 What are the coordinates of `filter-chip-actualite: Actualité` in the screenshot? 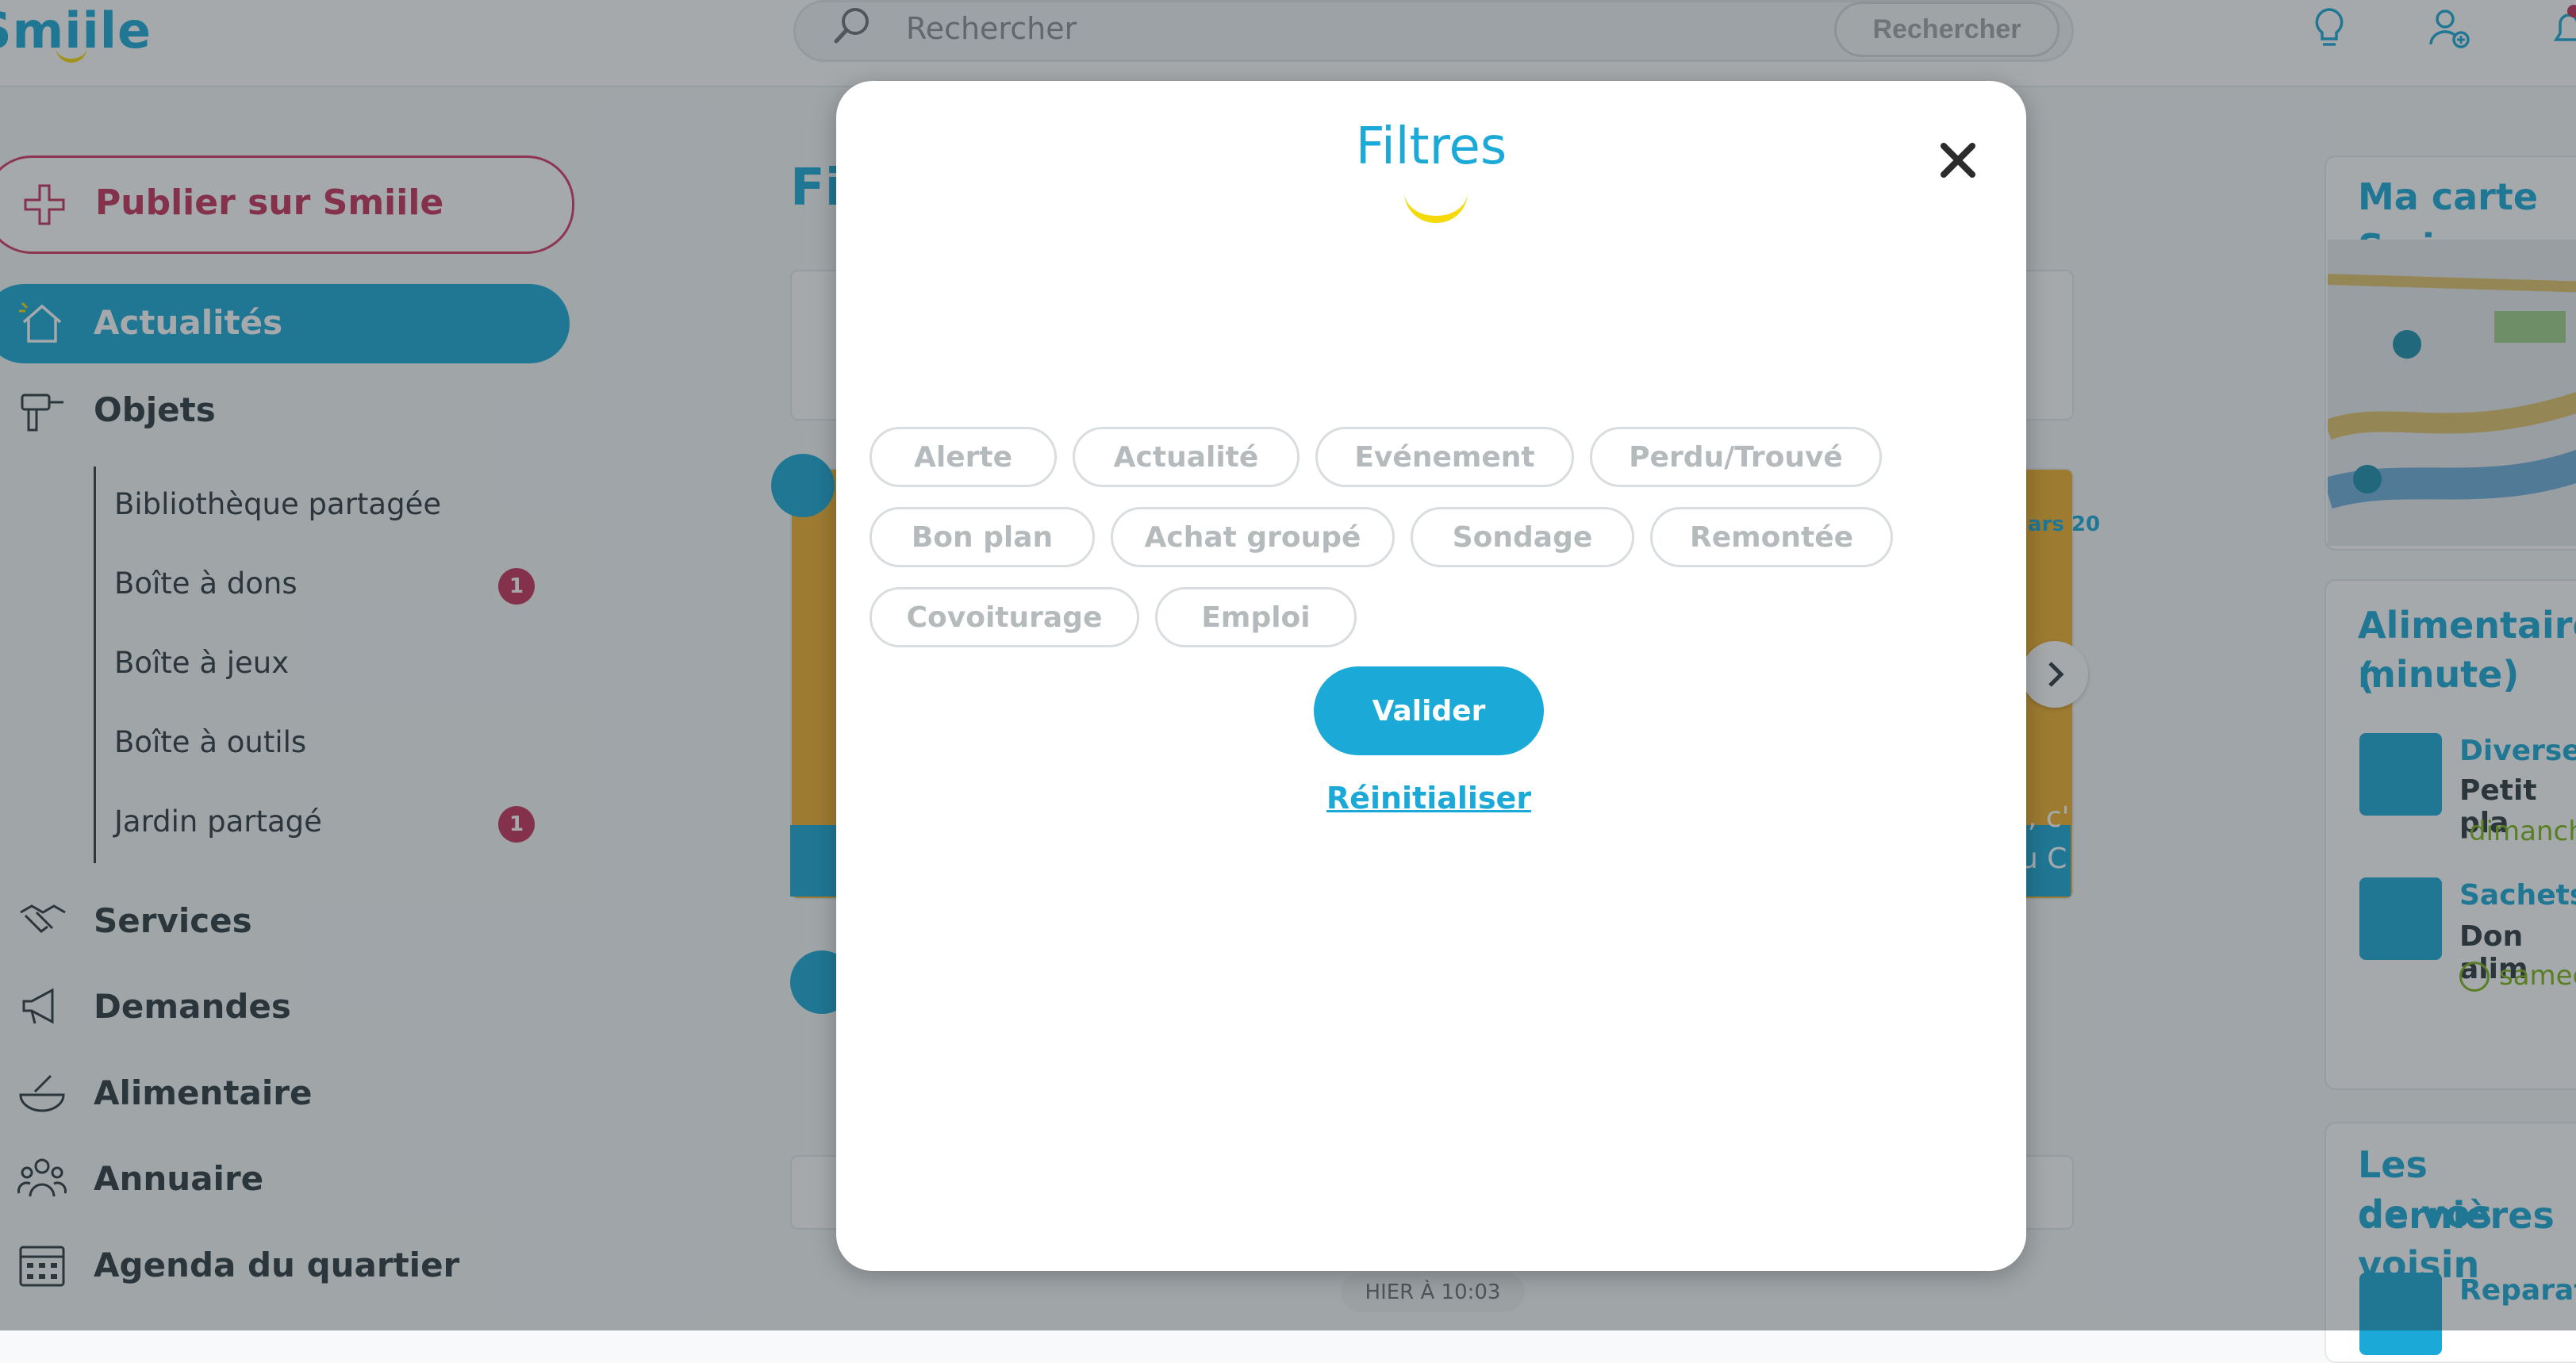 It's located at (1186, 457).